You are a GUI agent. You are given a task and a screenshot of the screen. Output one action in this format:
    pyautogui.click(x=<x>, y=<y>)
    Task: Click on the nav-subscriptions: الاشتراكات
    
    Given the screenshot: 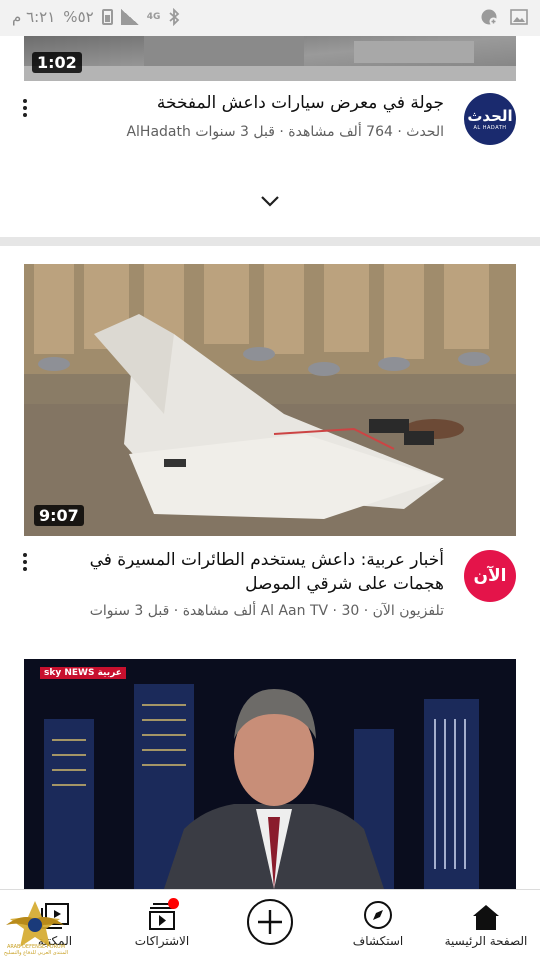 What is the action you would take?
    pyautogui.click(x=162, y=925)
    